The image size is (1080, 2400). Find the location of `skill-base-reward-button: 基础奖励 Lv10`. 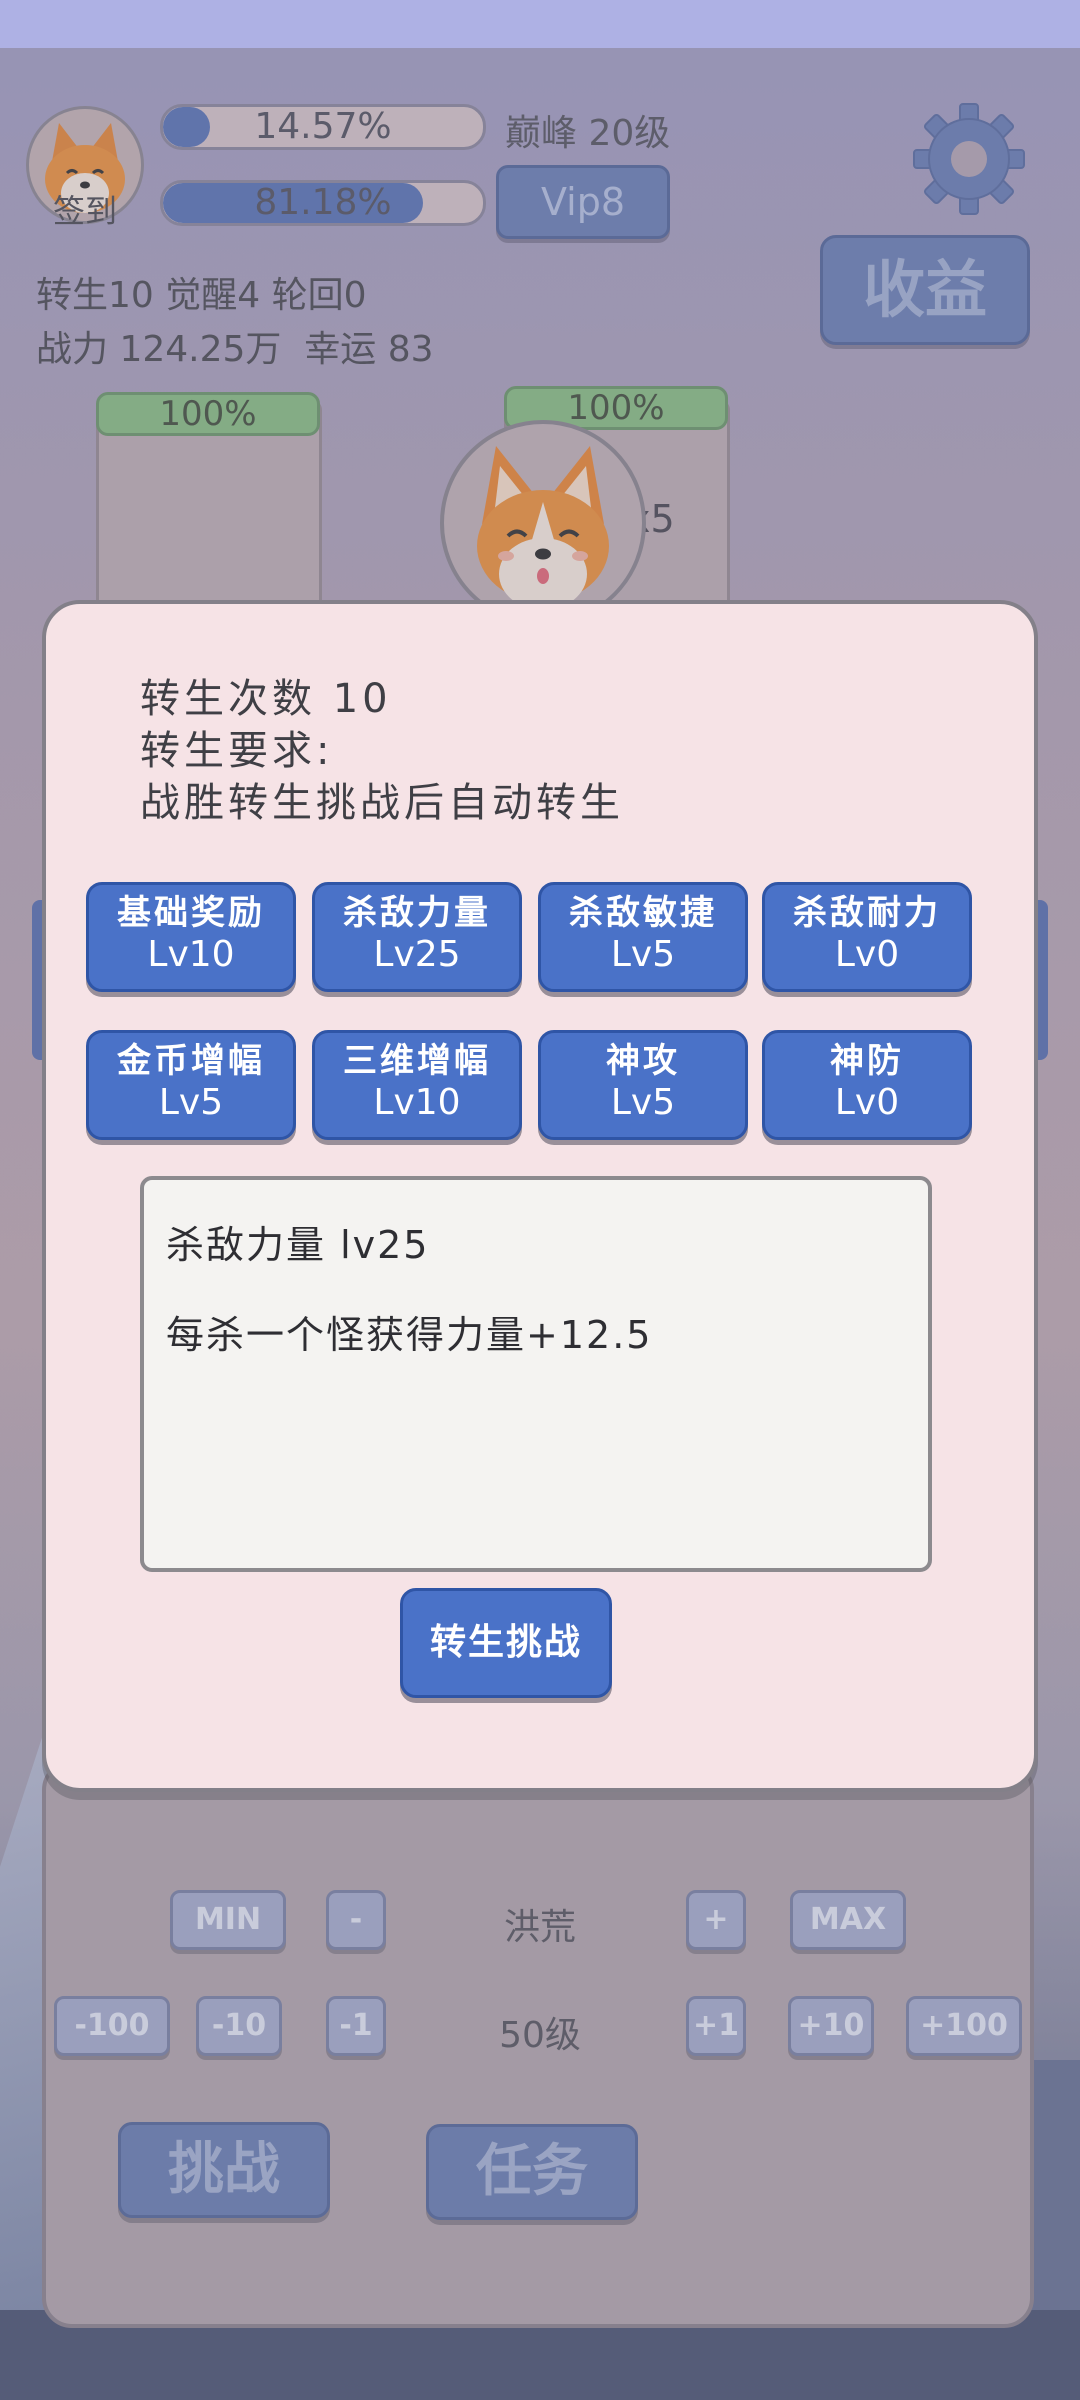

skill-base-reward-button: 基础奖励 Lv10 is located at coordinates (191, 937).